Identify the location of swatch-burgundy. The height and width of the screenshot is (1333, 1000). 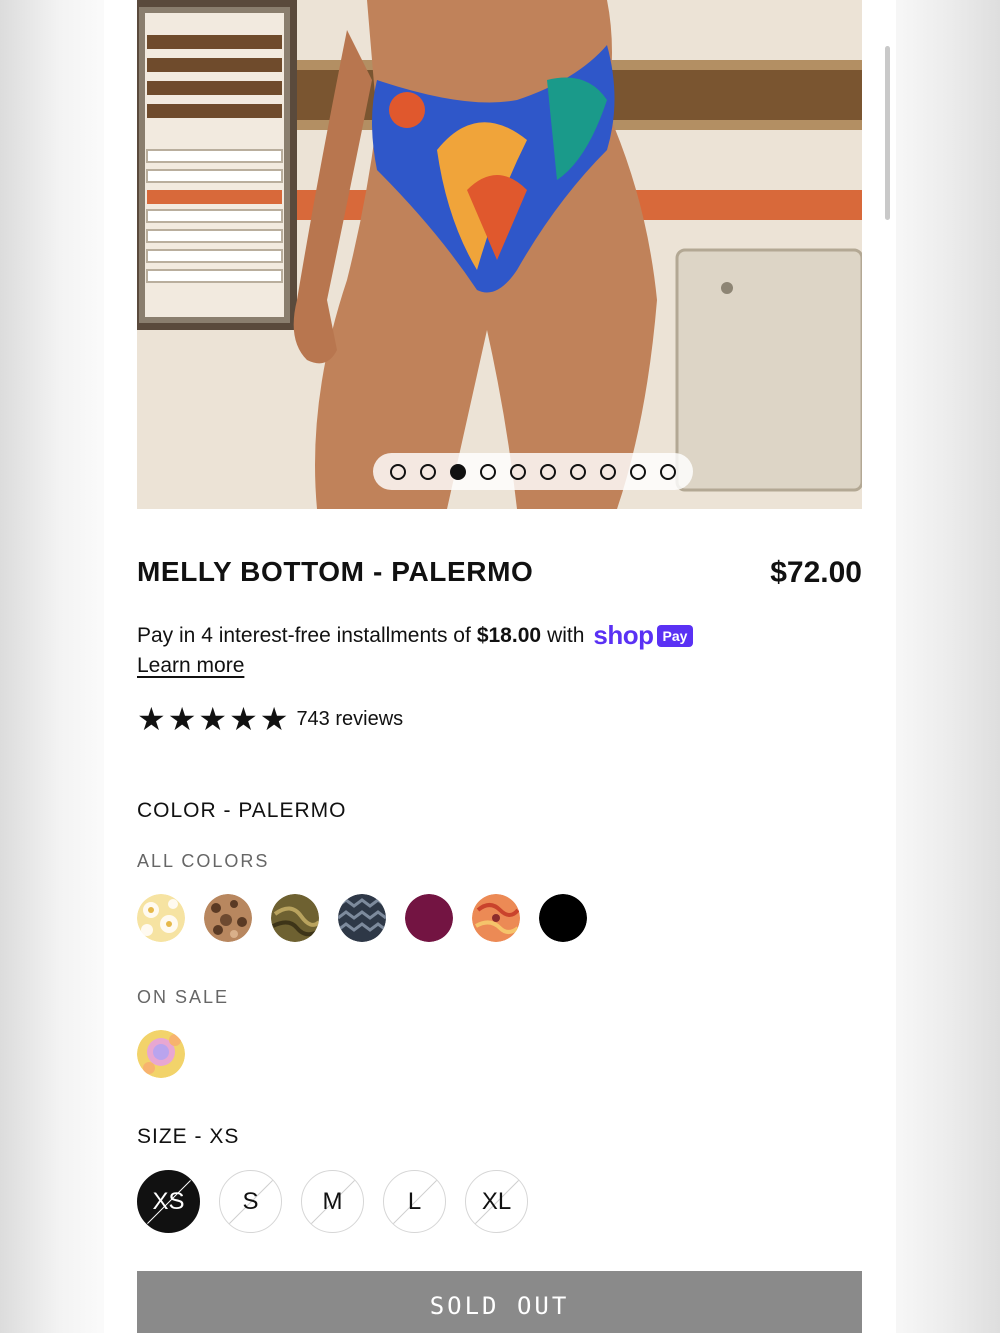
(429, 918).